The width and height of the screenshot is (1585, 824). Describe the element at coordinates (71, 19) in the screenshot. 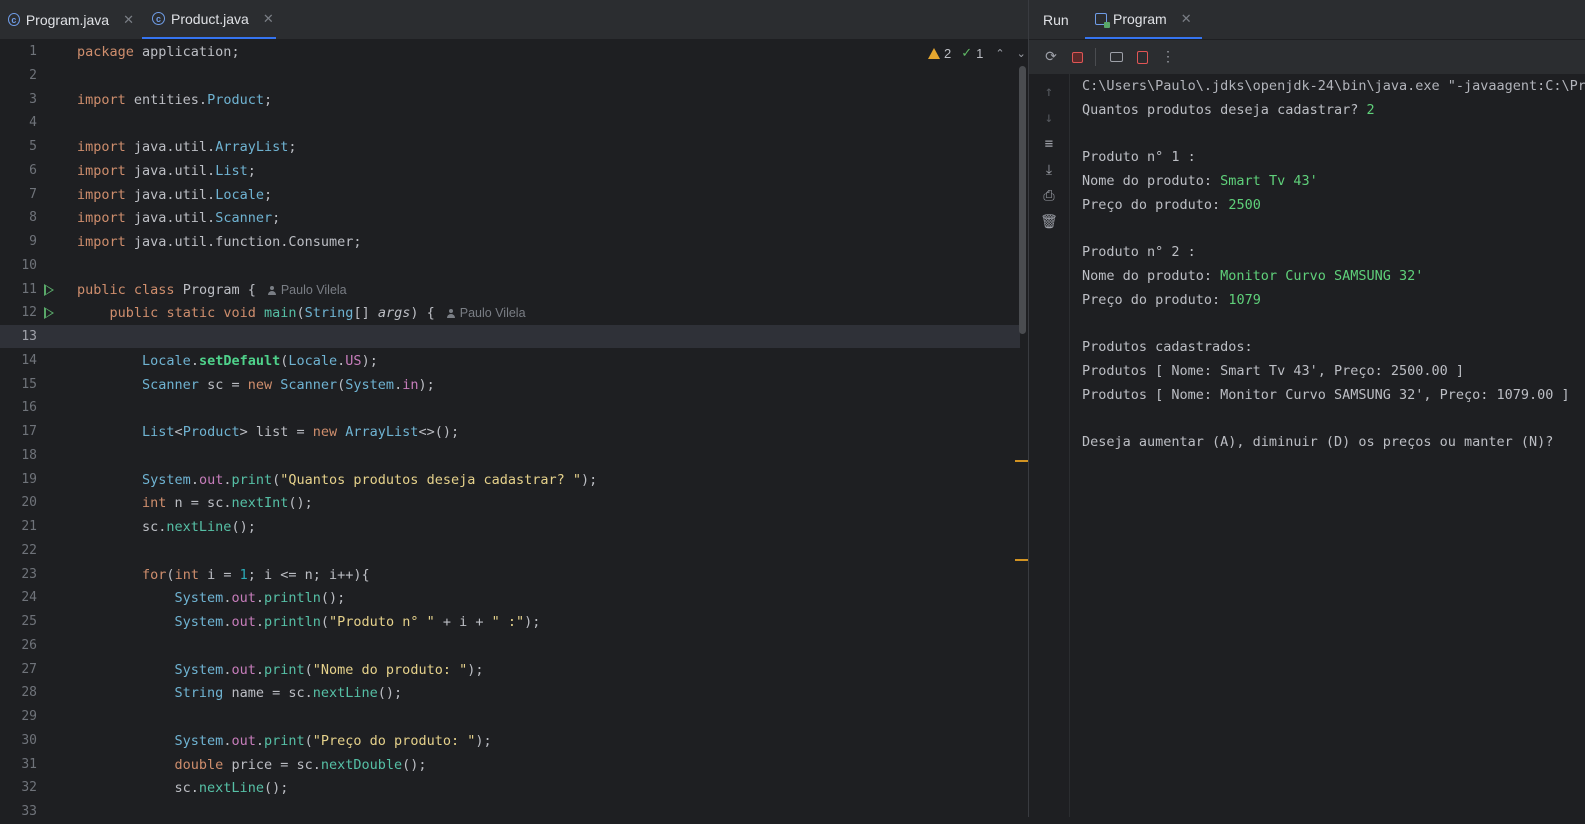

I see `tab-program-java: c Program.java ✕` at that location.